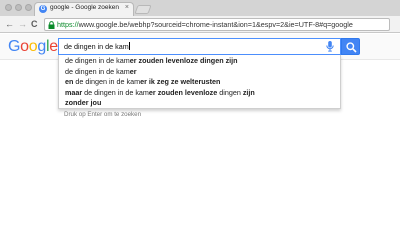  Describe the element at coordinates (127, 7) in the screenshot. I see `tab-close-icon: ×` at that location.